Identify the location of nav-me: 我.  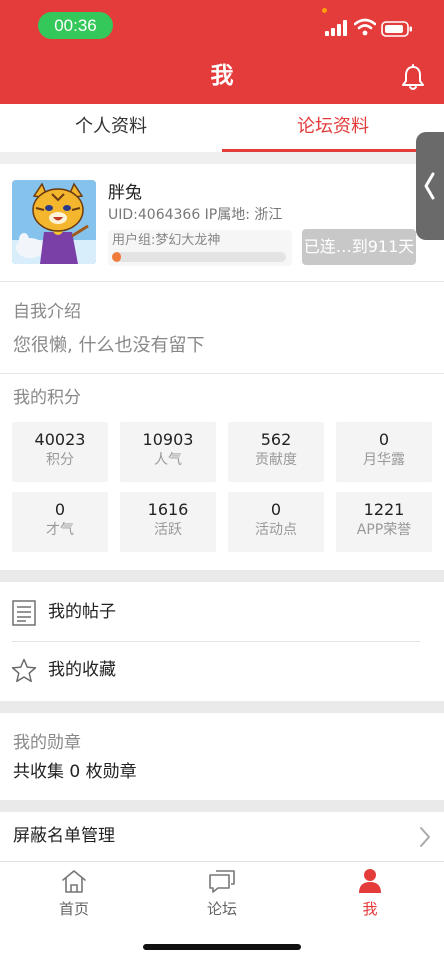
(370, 892).